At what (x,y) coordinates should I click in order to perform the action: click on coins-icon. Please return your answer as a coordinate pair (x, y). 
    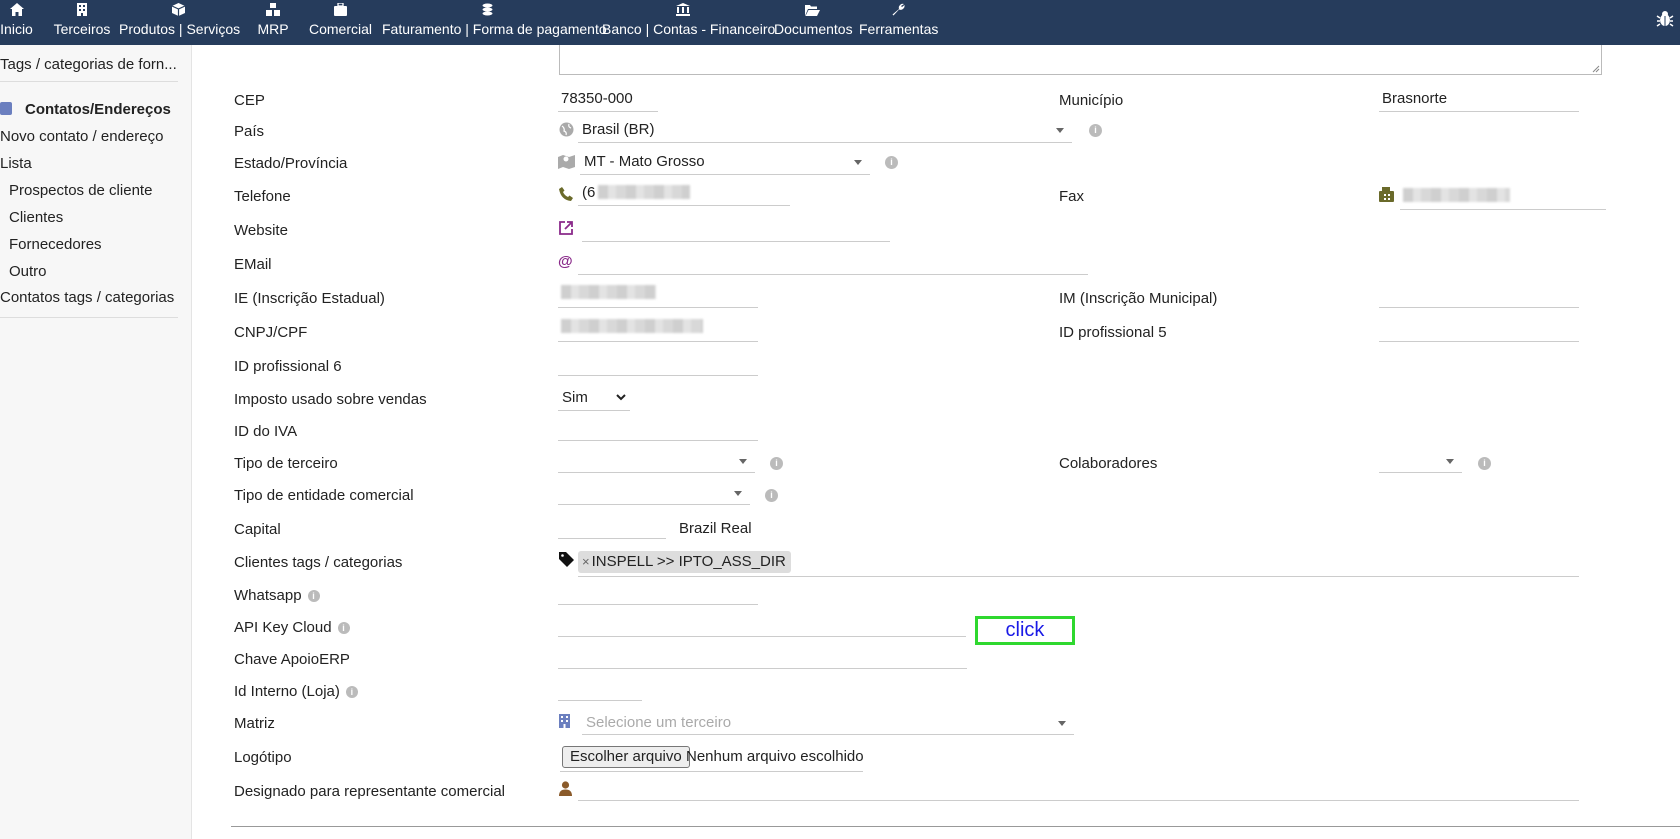
    Looking at the image, I should click on (487, 12).